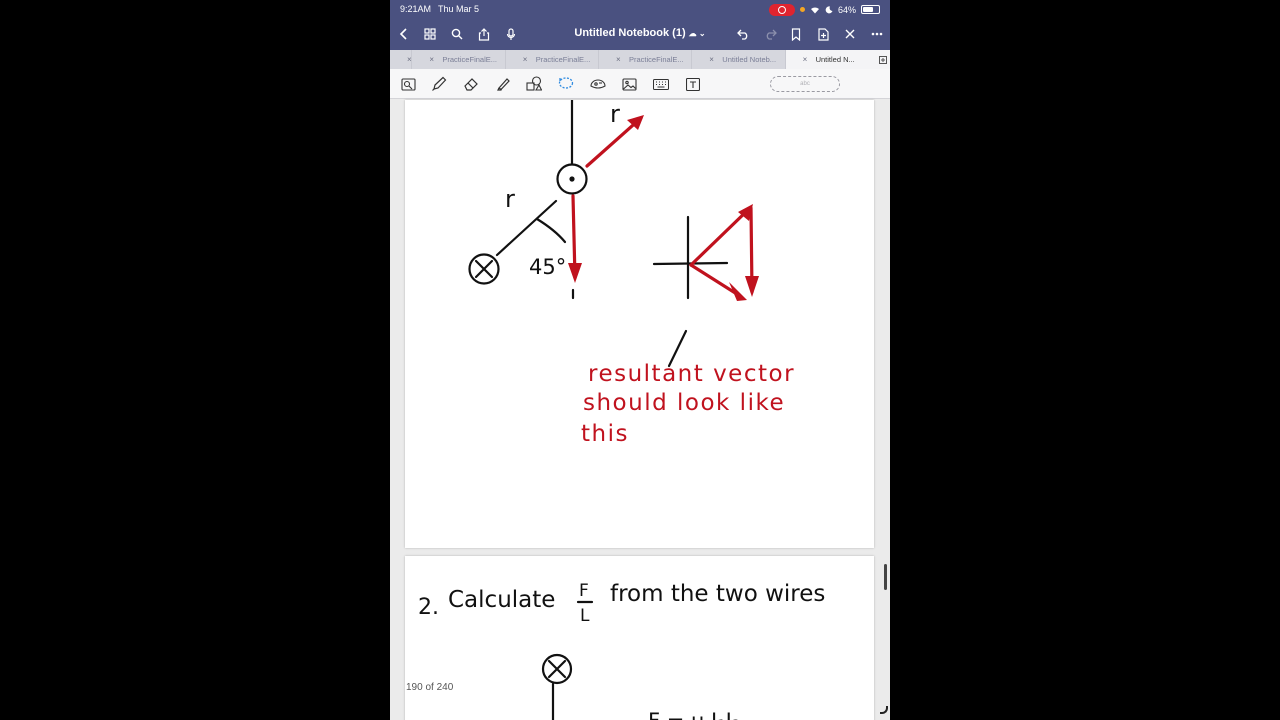 The height and width of the screenshot is (720, 1280). Describe the element at coordinates (511, 34) in the screenshot. I see `microphone-icon` at that location.